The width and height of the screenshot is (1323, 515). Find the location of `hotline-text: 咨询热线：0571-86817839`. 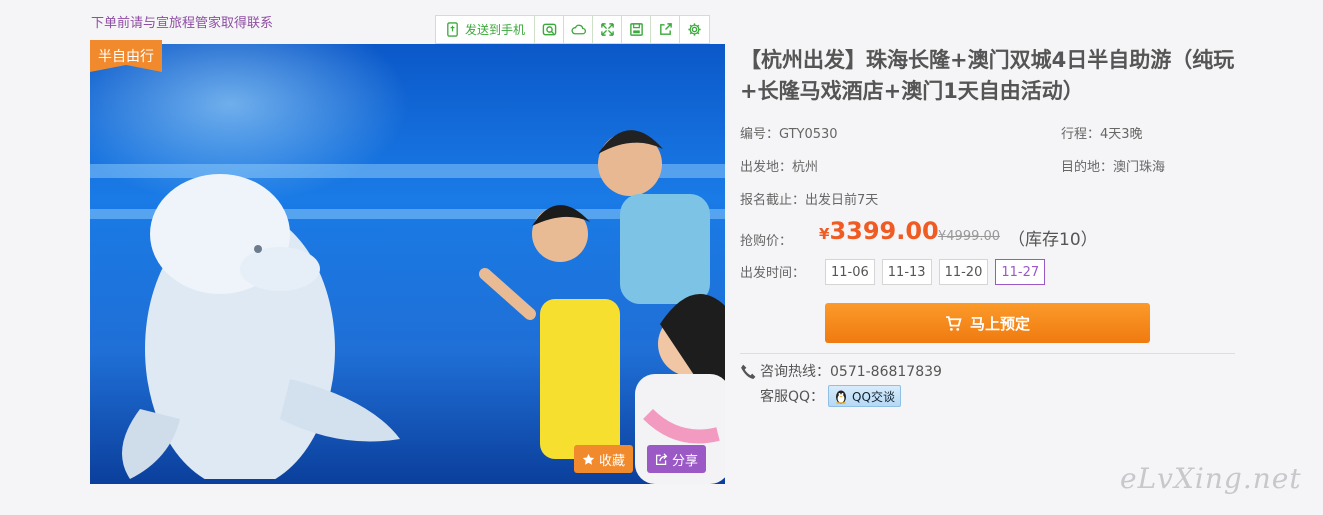

hotline-text: 咨询热线：0571-86817839 is located at coordinates (851, 372).